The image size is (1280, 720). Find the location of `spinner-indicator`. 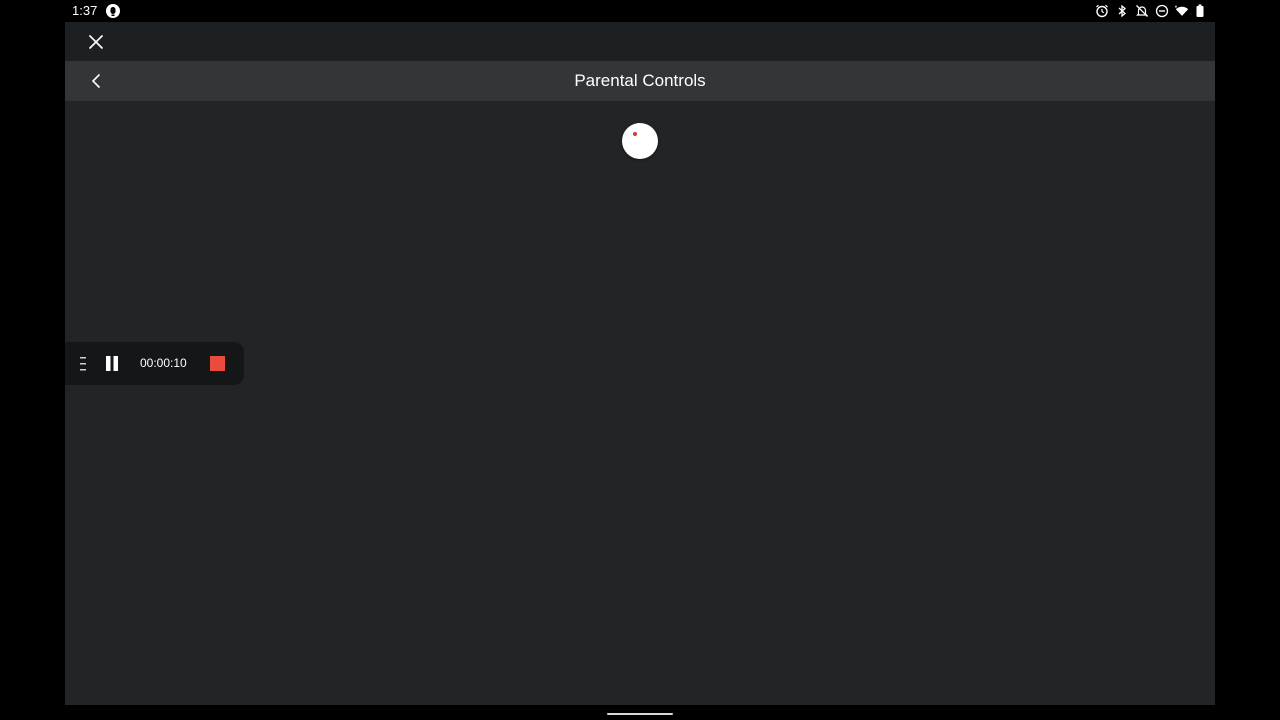

spinner-indicator is located at coordinates (635, 134).